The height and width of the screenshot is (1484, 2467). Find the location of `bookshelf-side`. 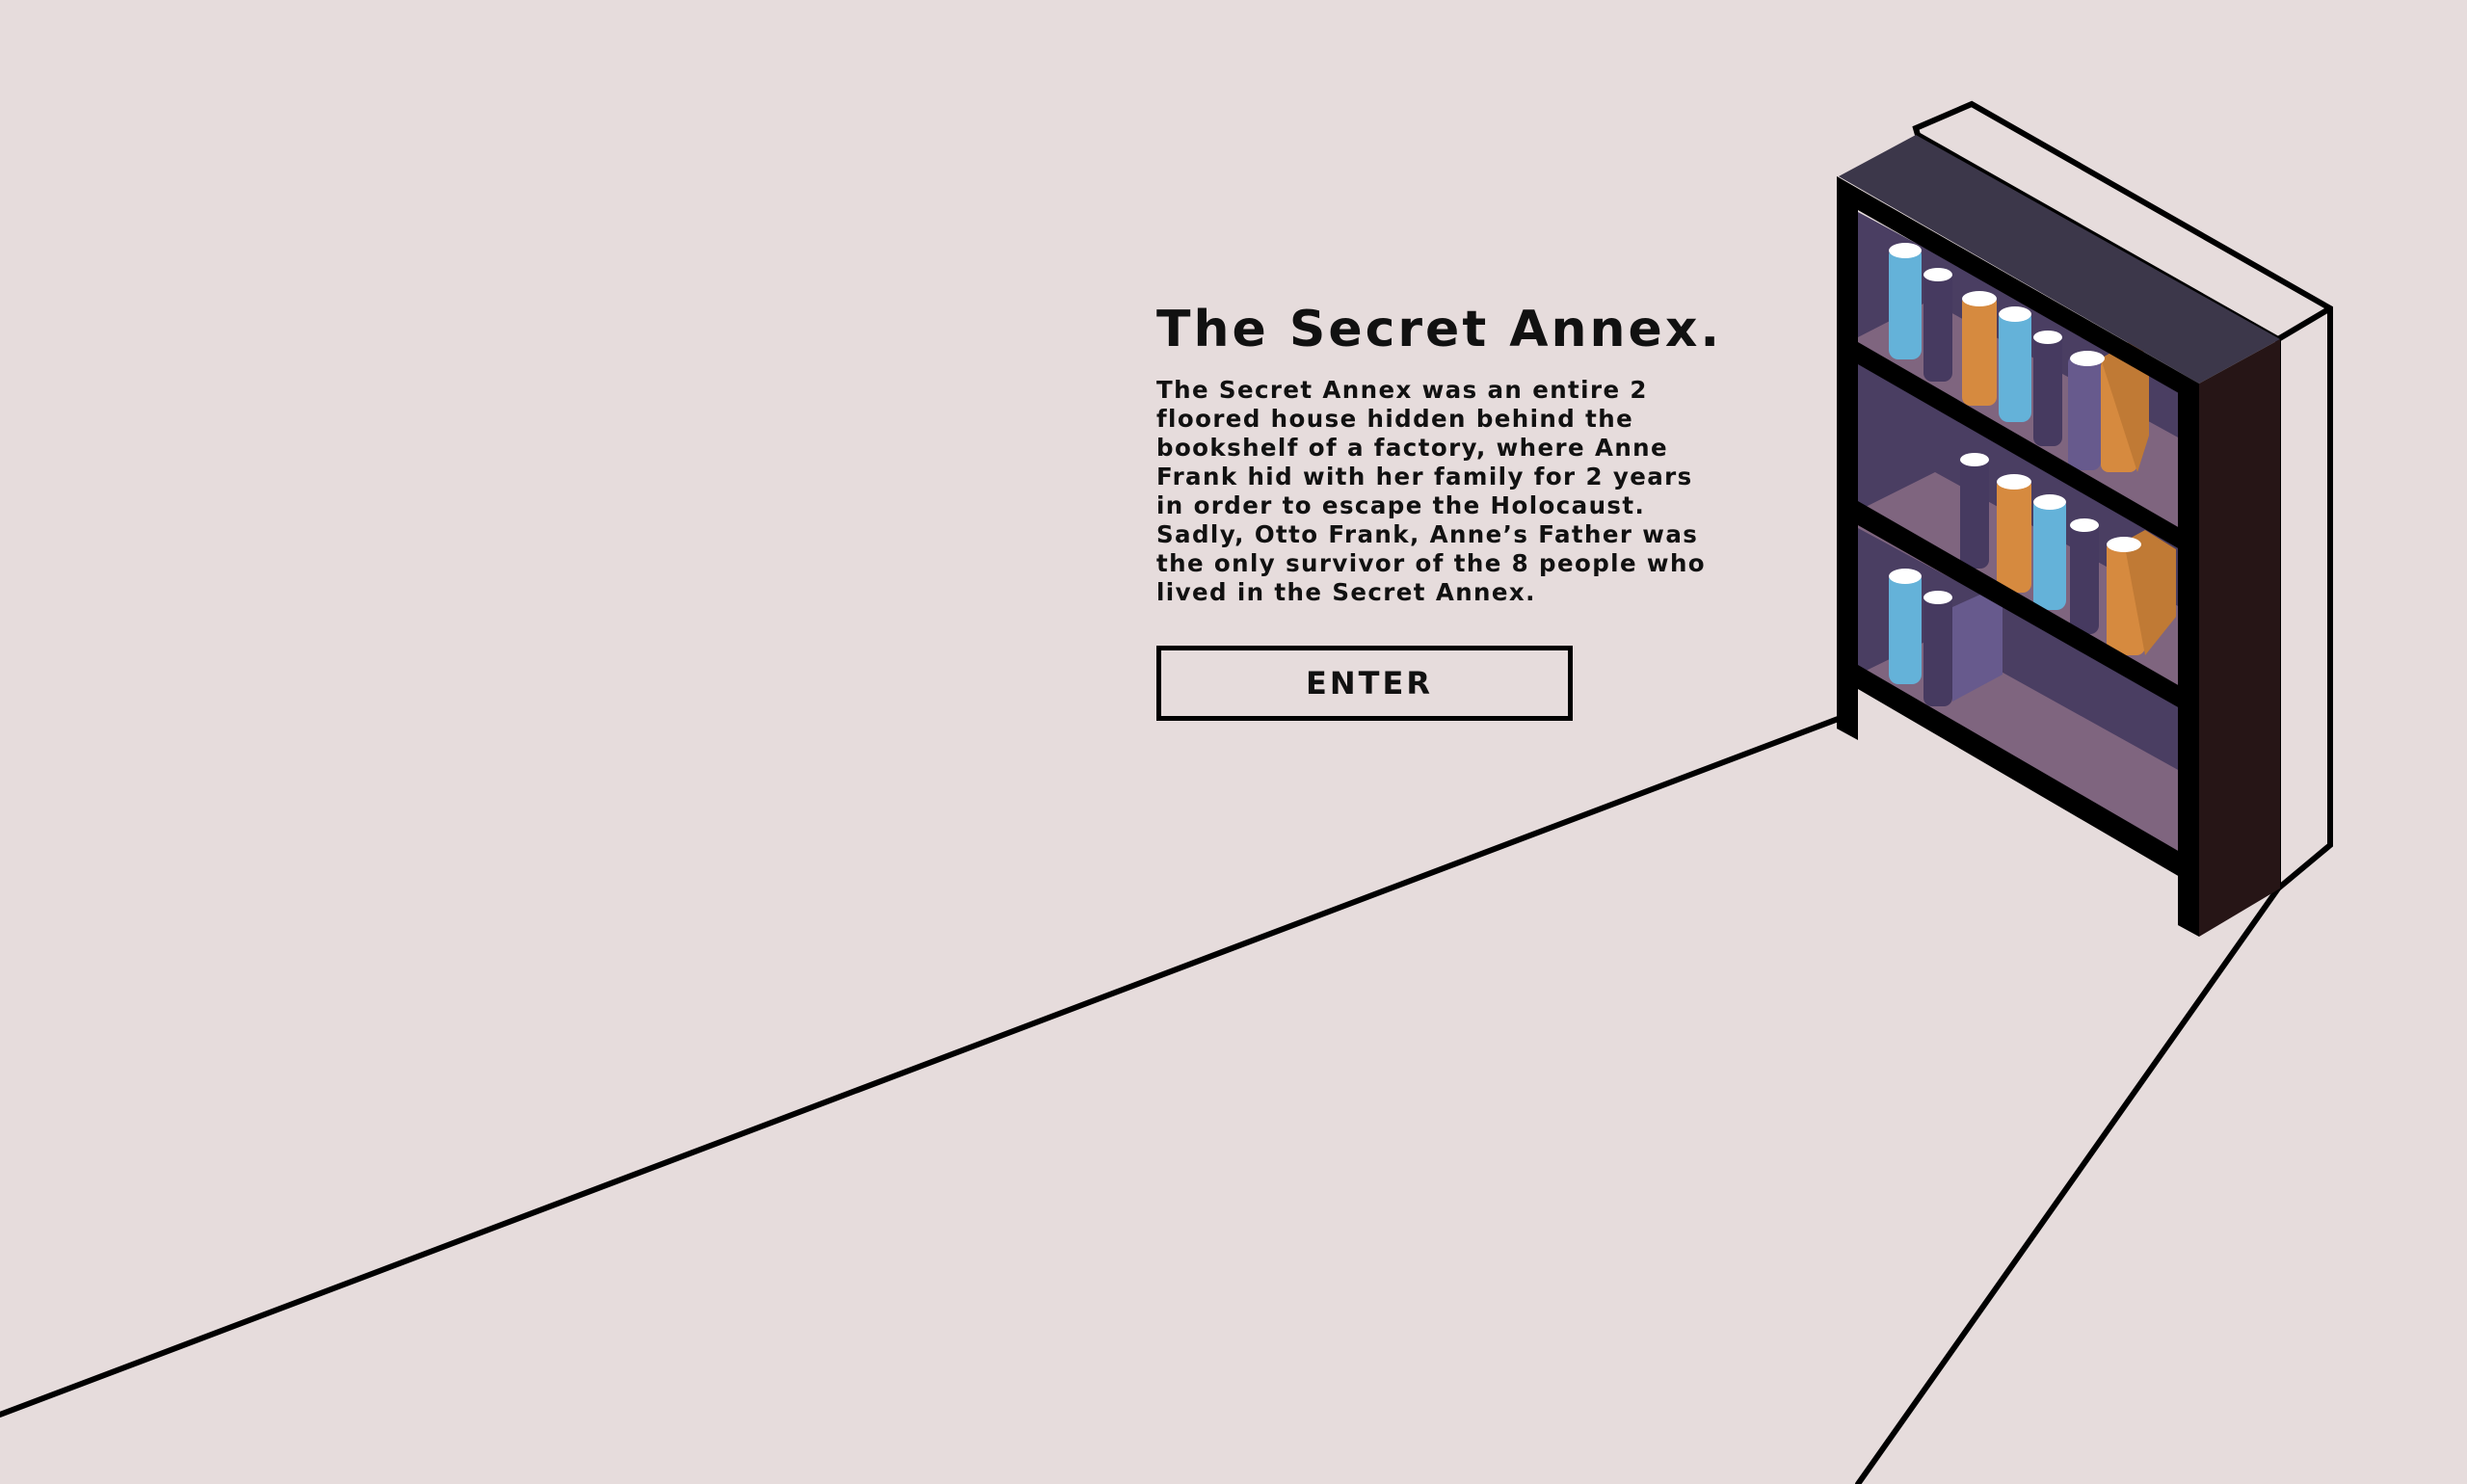

bookshelf-side is located at coordinates (2239, 638).